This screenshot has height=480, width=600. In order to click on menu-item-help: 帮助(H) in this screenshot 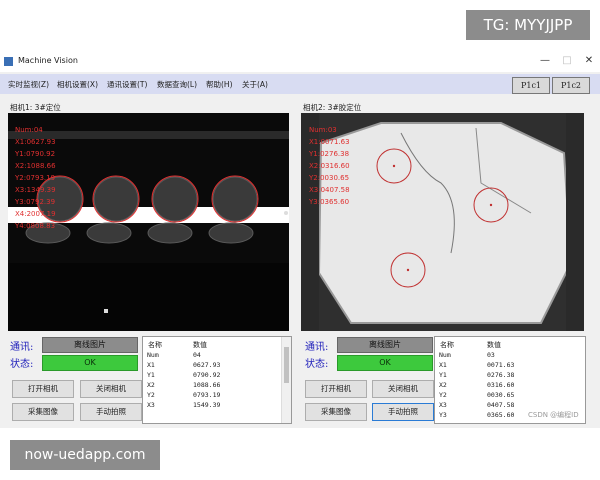, I will do `click(219, 84)`.